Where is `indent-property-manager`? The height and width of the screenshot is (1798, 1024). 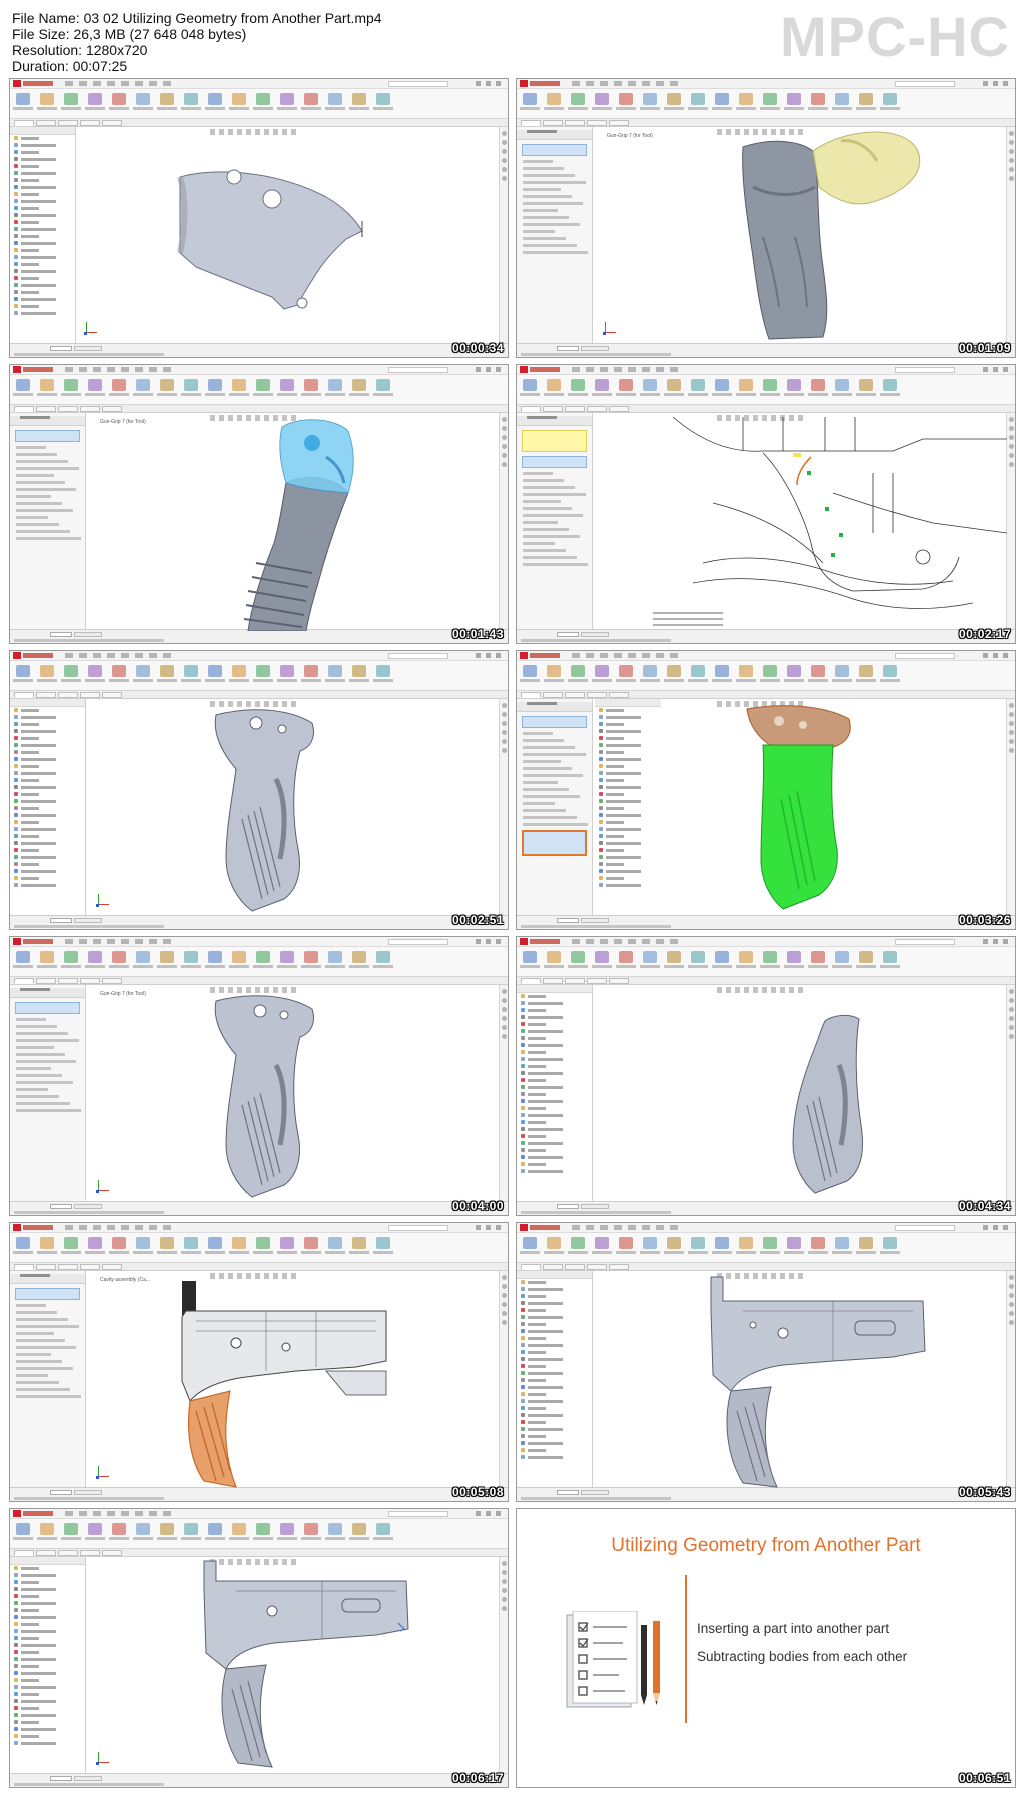 indent-property-manager is located at coordinates (48, 1093).